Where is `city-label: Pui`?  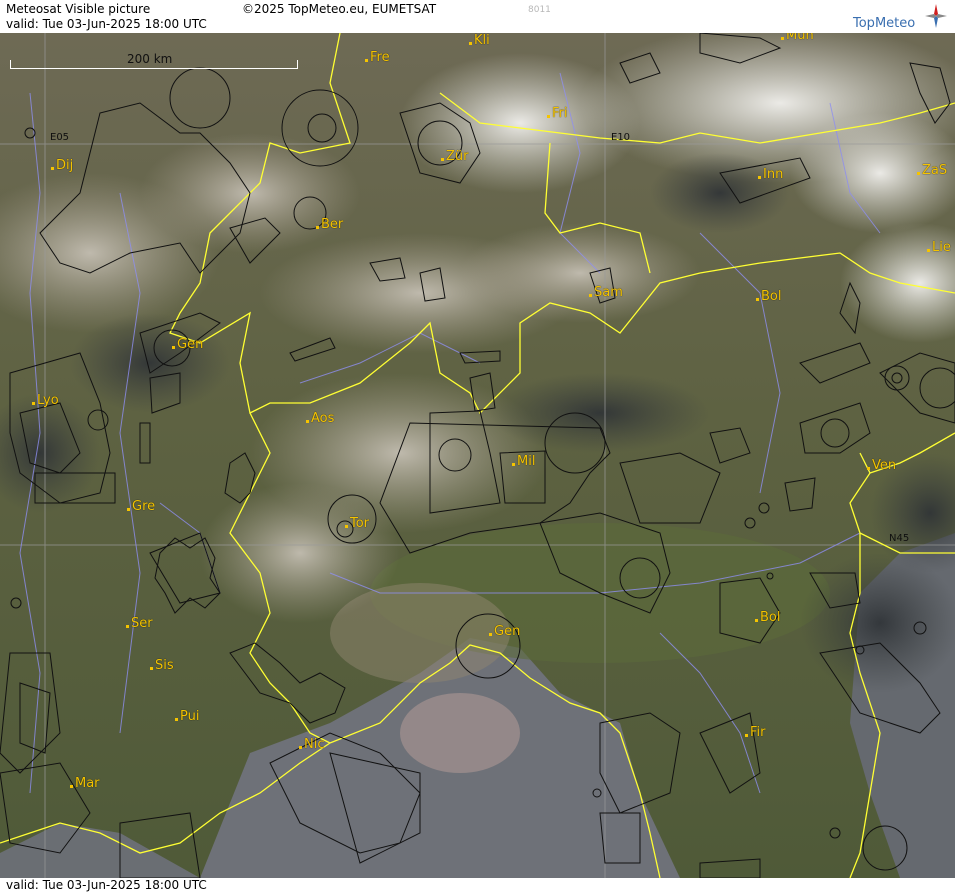
city-label: Pui is located at coordinates (186, 716).